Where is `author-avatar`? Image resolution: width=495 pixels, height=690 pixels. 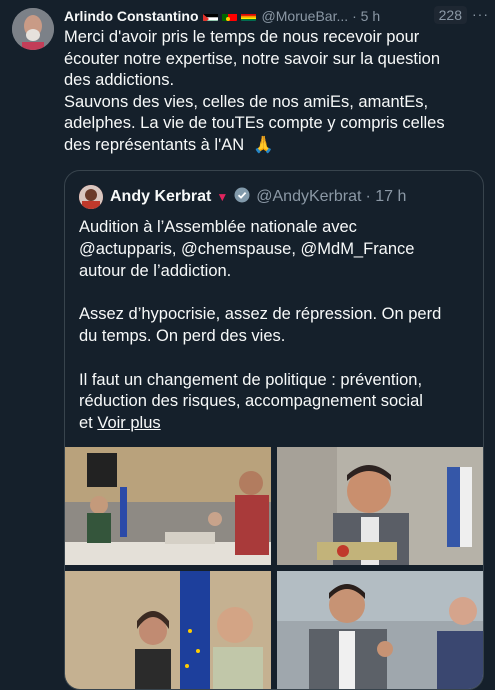
author-avatar is located at coordinates (33, 29).